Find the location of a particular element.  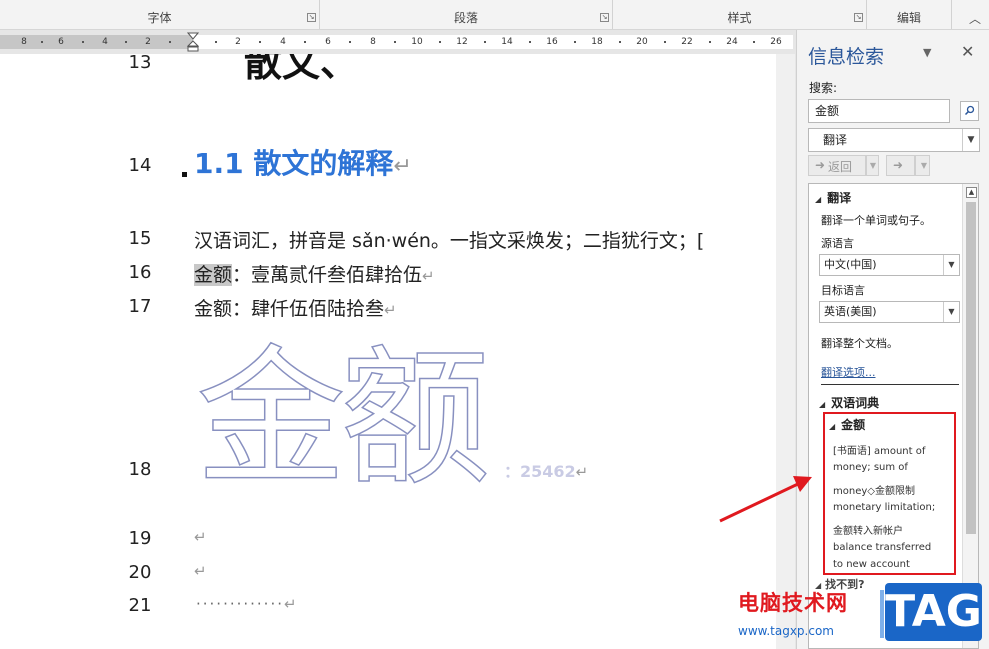

body-line-15: 汉语词汇，拼音是 sǎn·wén。一指文采焕发；二指犹行文；[ is located at coordinates (449, 239).